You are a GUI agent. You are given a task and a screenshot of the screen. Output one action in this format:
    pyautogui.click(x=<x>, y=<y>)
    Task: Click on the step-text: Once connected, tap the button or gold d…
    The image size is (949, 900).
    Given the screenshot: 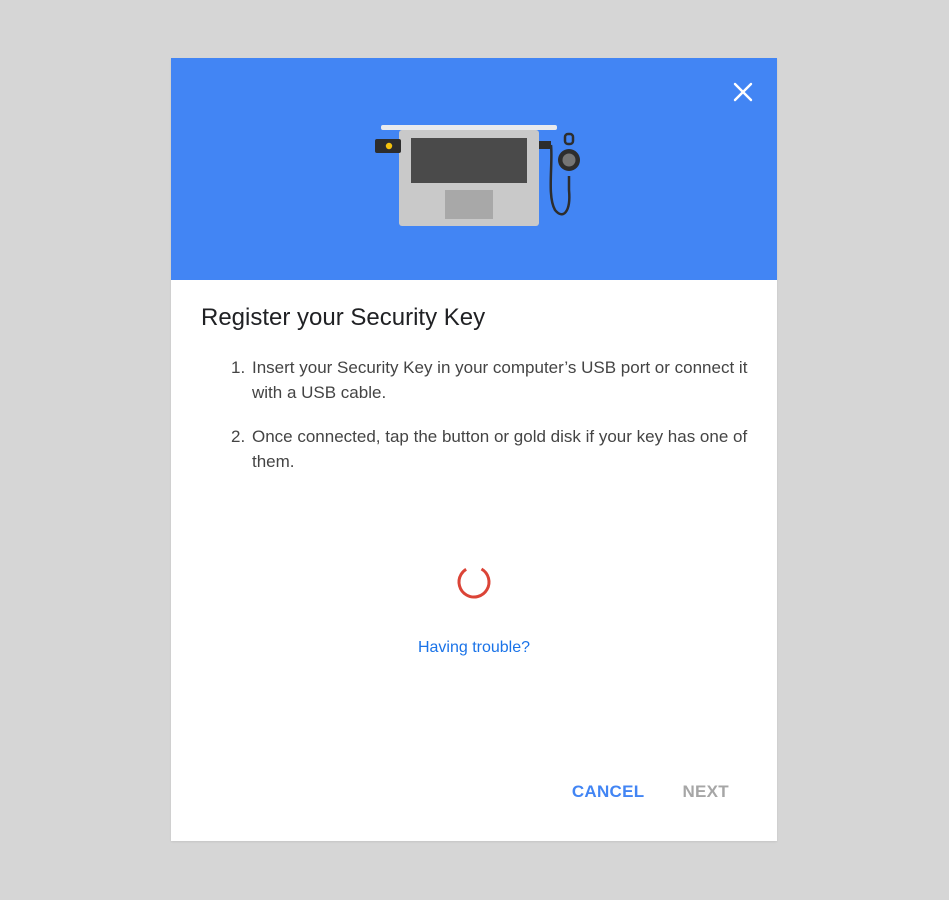 What is the action you would take?
    pyautogui.click(x=500, y=449)
    